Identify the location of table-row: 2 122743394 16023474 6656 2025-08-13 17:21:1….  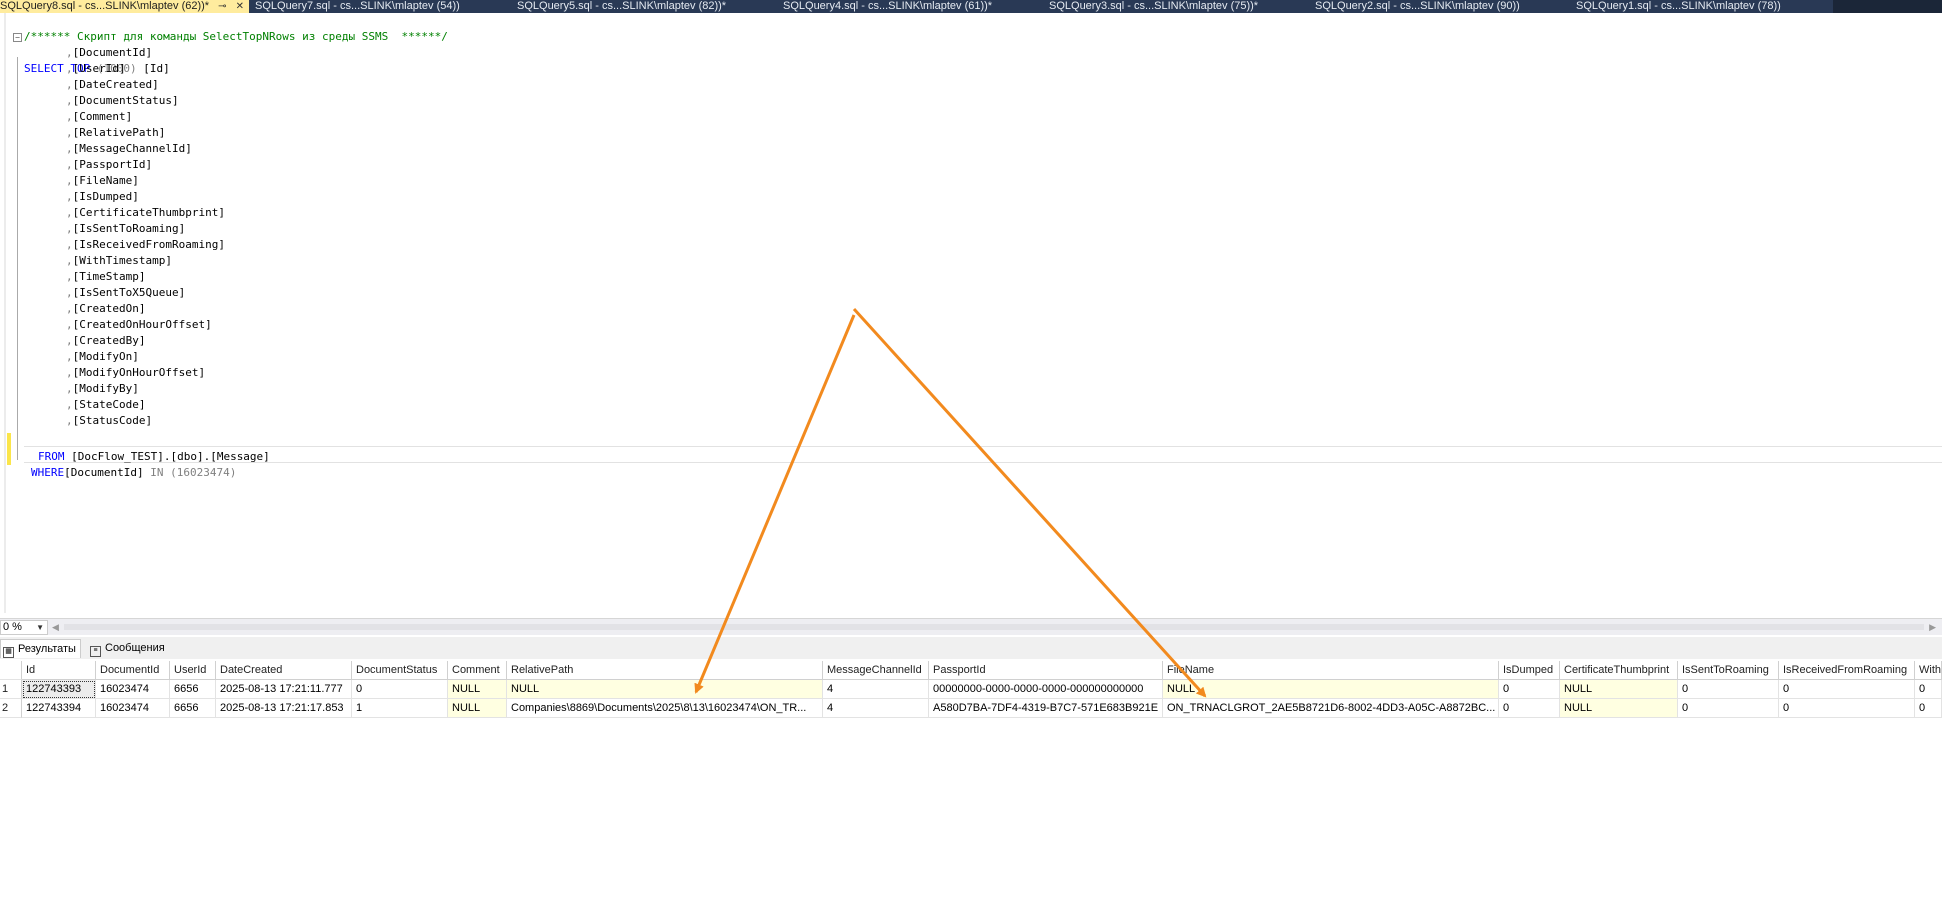
(971, 708).